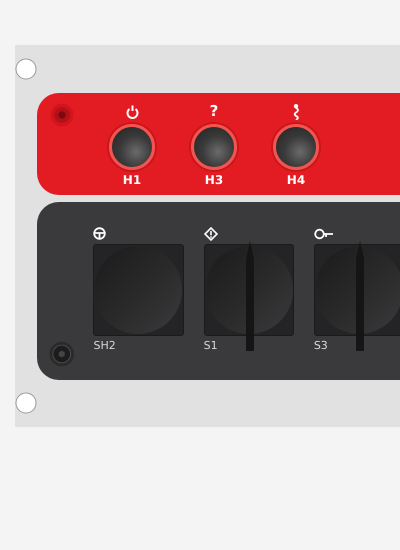 Image resolution: width=400 pixels, height=550 pixels. Describe the element at coordinates (211, 345) in the screenshot. I see `switch-label: S1` at that location.